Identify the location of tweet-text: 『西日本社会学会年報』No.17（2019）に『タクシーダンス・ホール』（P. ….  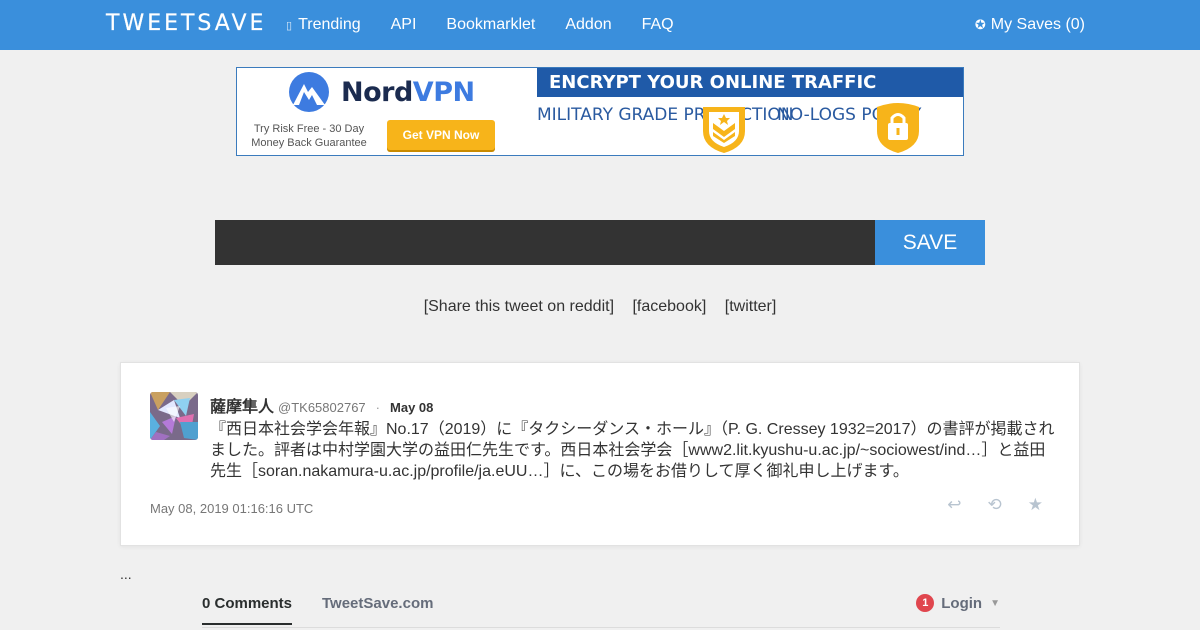
(632, 450).